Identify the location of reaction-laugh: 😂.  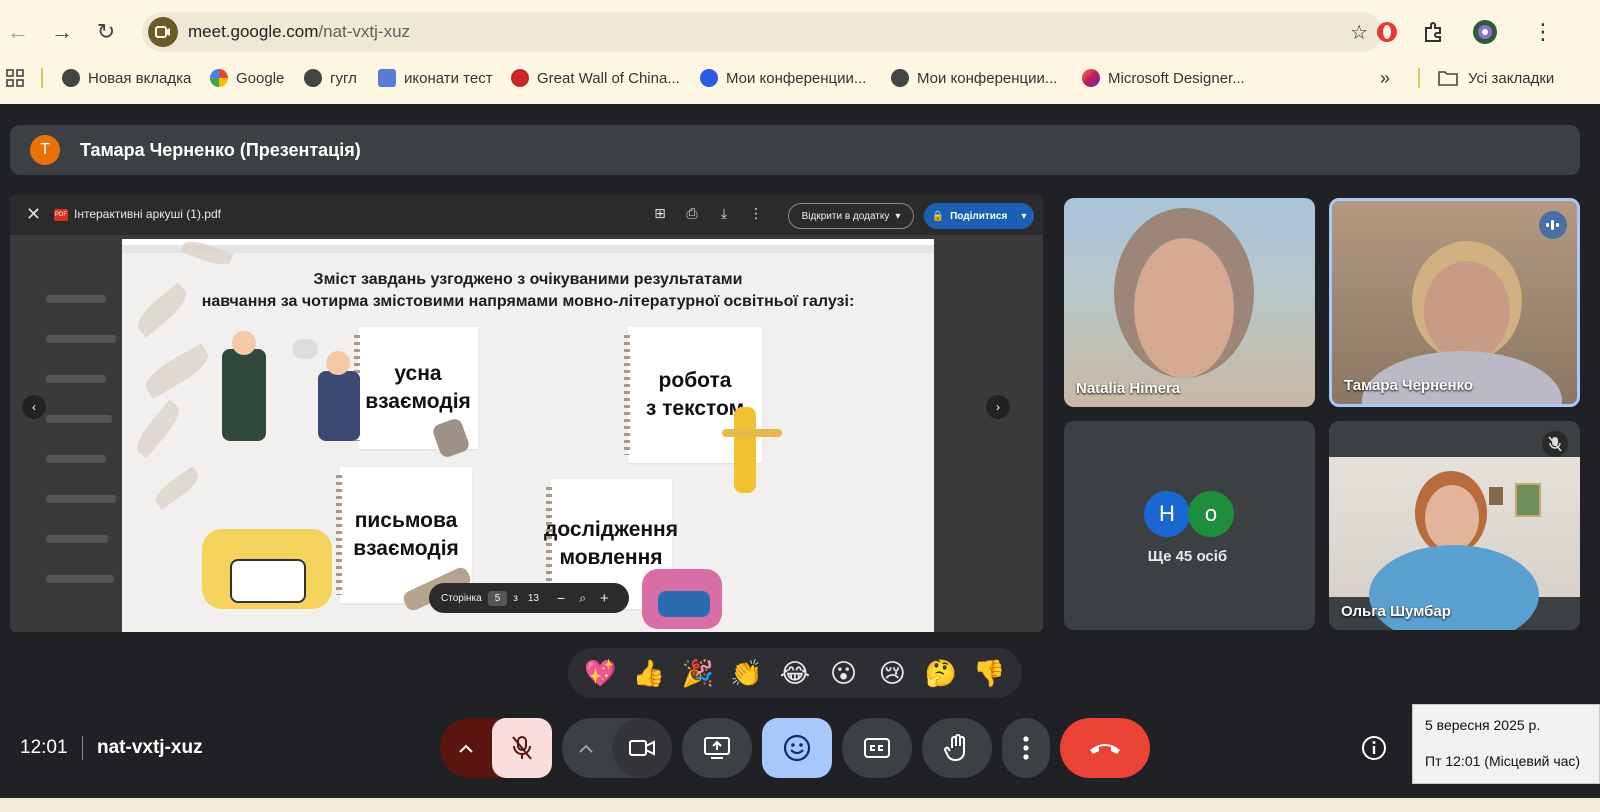
(795, 673).